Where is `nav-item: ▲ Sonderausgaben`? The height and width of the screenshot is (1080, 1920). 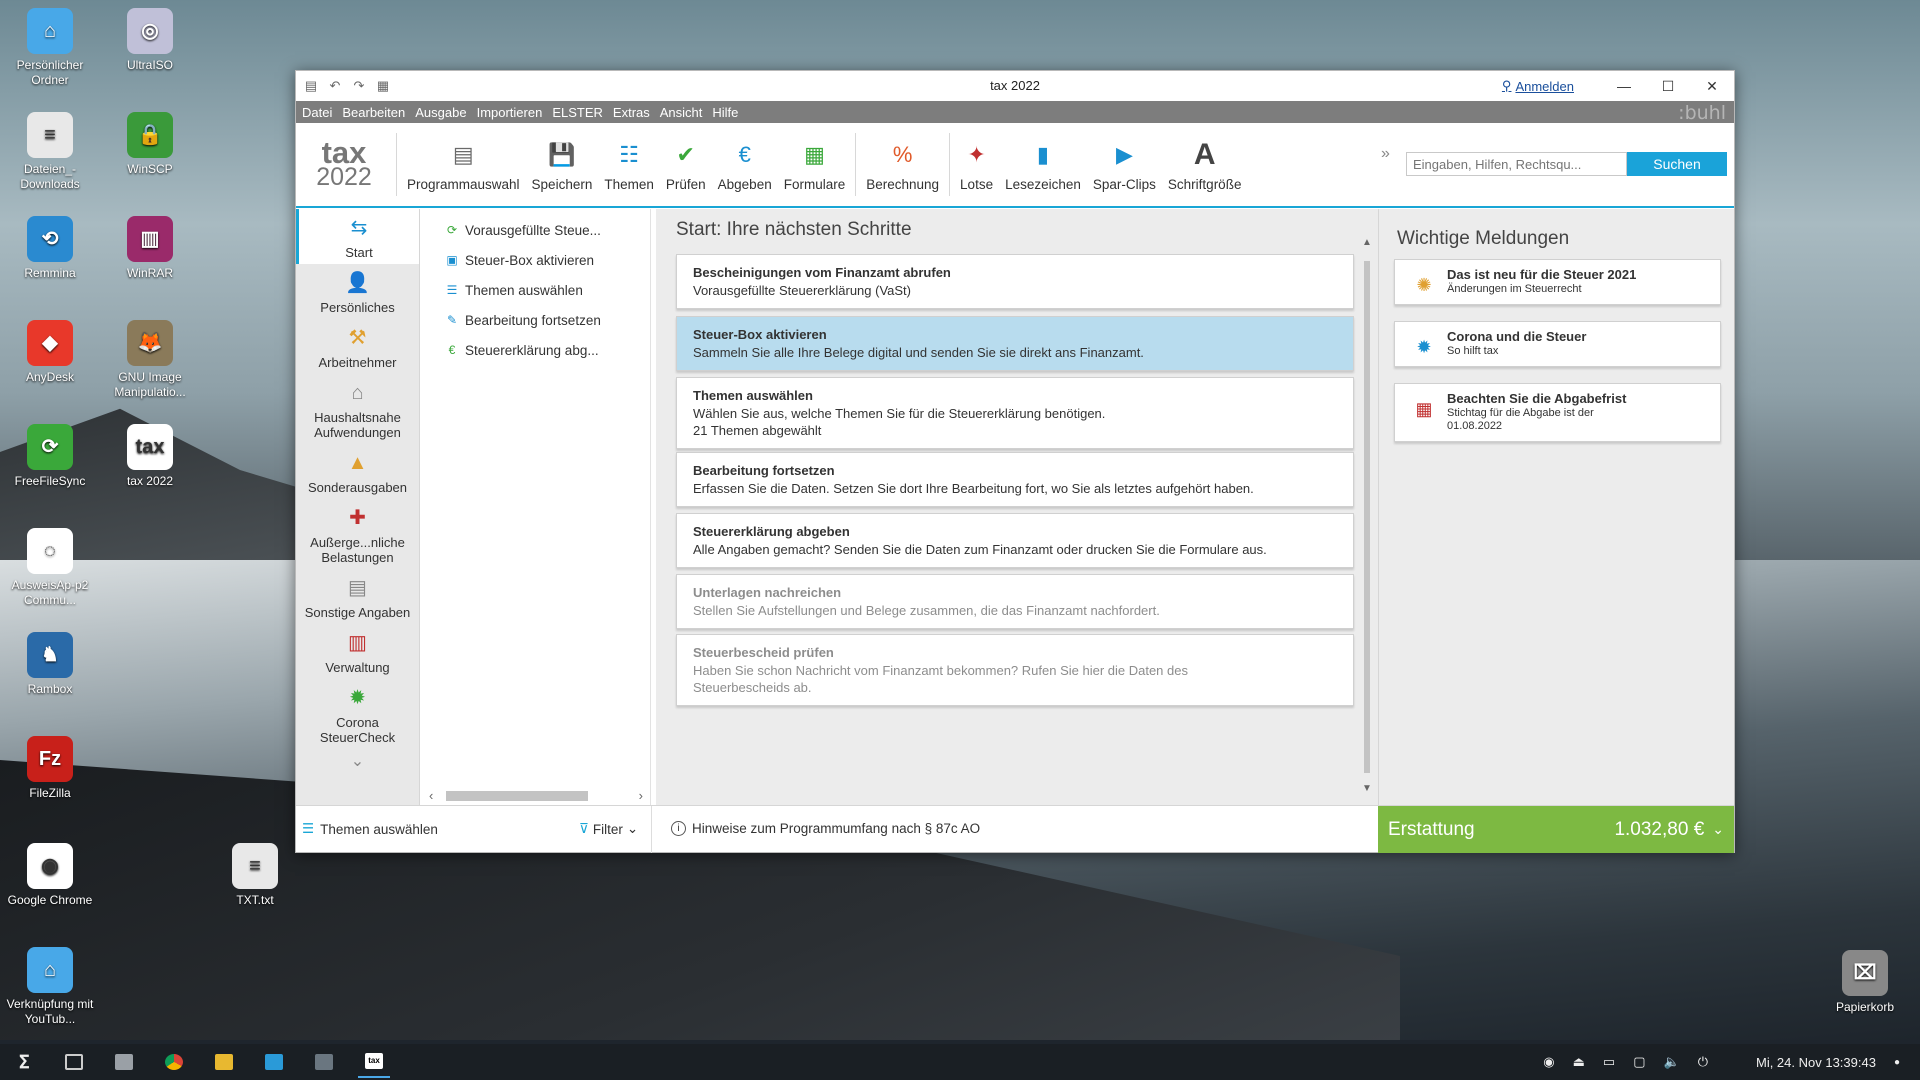 nav-item: ▲ Sonderausgaben is located at coordinates (357, 471).